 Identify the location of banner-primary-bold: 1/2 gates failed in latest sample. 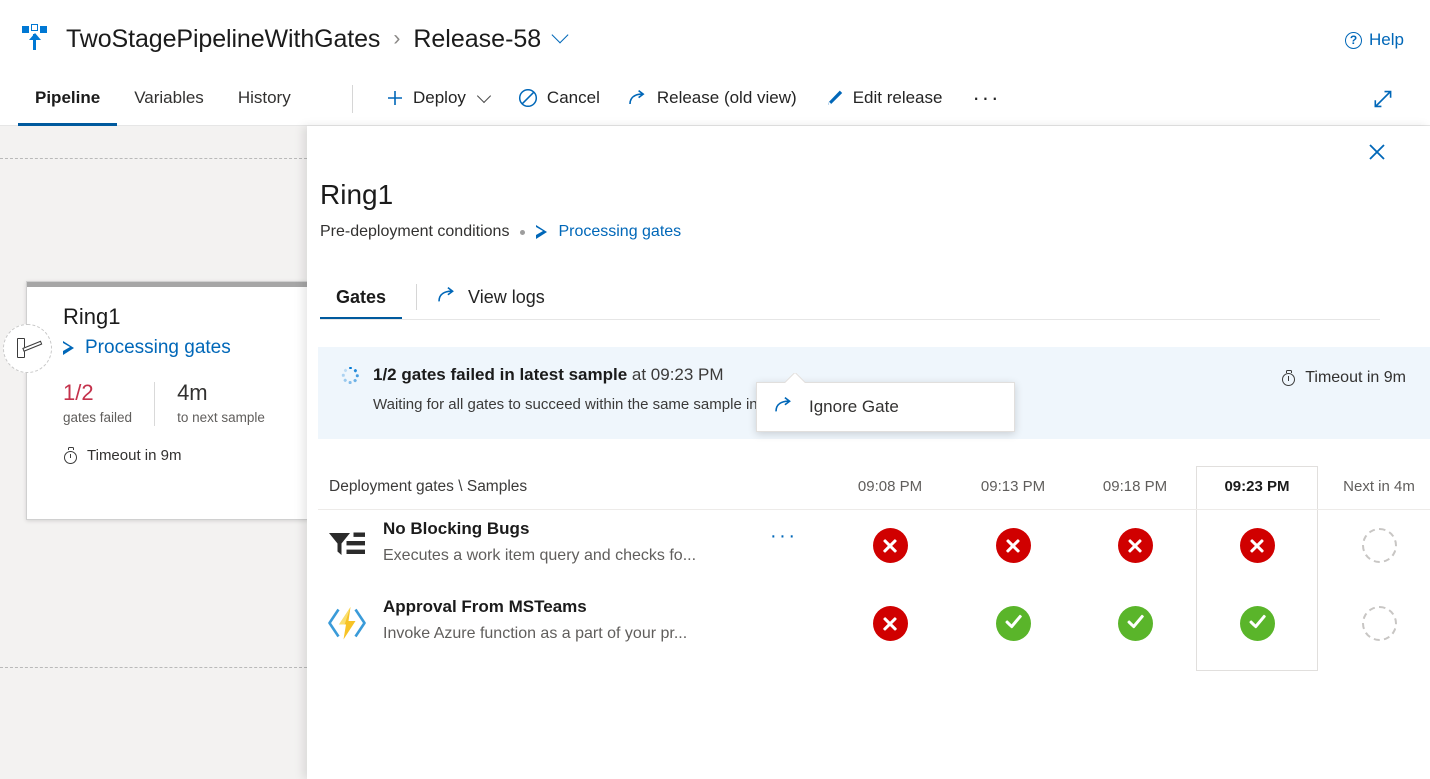
(500, 374).